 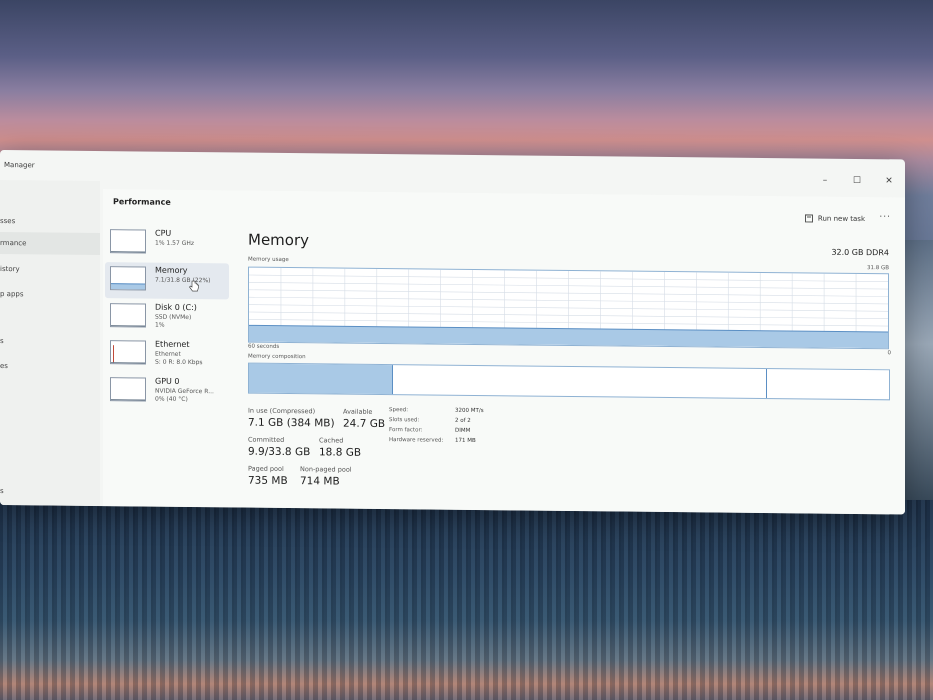 I want to click on run-task-icon, so click(x=808, y=218).